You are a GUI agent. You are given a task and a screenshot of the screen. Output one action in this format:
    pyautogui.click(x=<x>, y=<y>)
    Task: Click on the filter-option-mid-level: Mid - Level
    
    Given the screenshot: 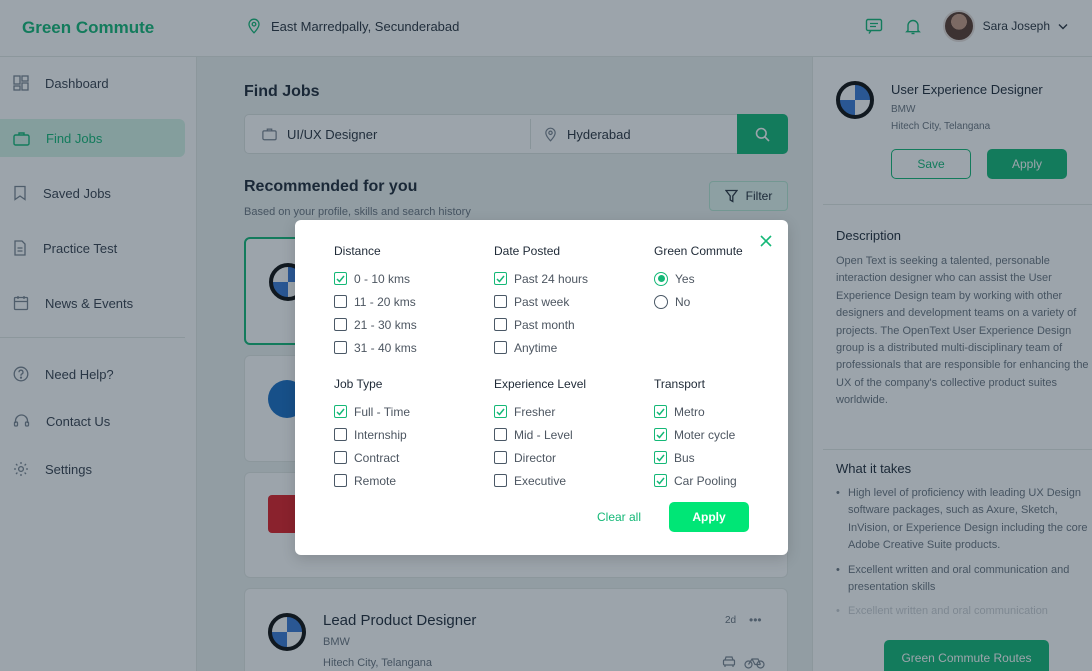 What is the action you would take?
    pyautogui.click(x=569, y=434)
    